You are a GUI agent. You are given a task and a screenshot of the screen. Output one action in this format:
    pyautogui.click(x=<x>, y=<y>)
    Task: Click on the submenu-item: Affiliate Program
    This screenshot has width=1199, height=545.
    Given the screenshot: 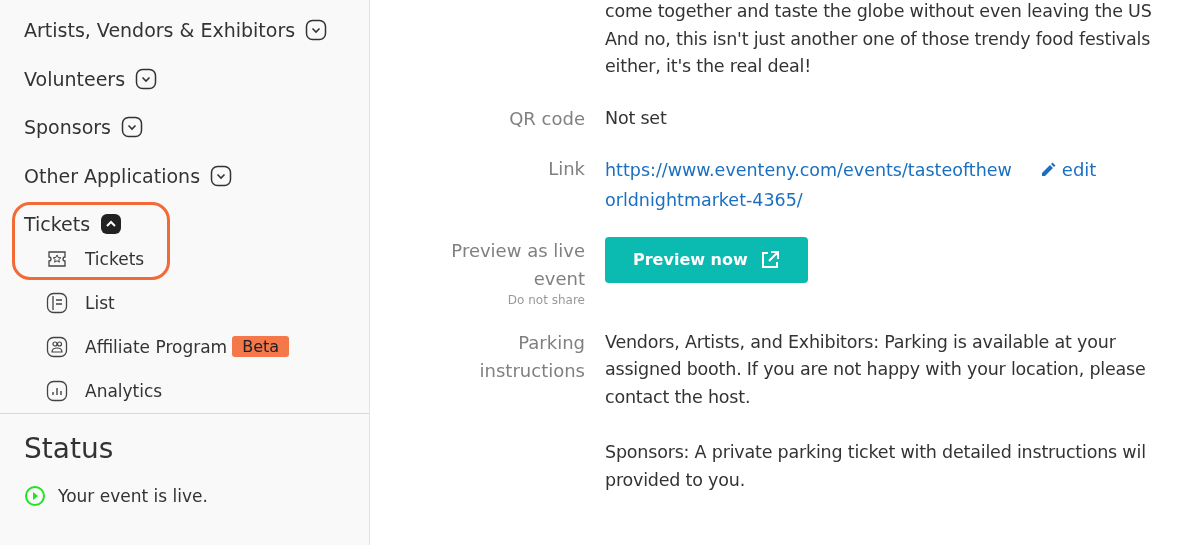 What is the action you would take?
    pyautogui.click(x=156, y=346)
    